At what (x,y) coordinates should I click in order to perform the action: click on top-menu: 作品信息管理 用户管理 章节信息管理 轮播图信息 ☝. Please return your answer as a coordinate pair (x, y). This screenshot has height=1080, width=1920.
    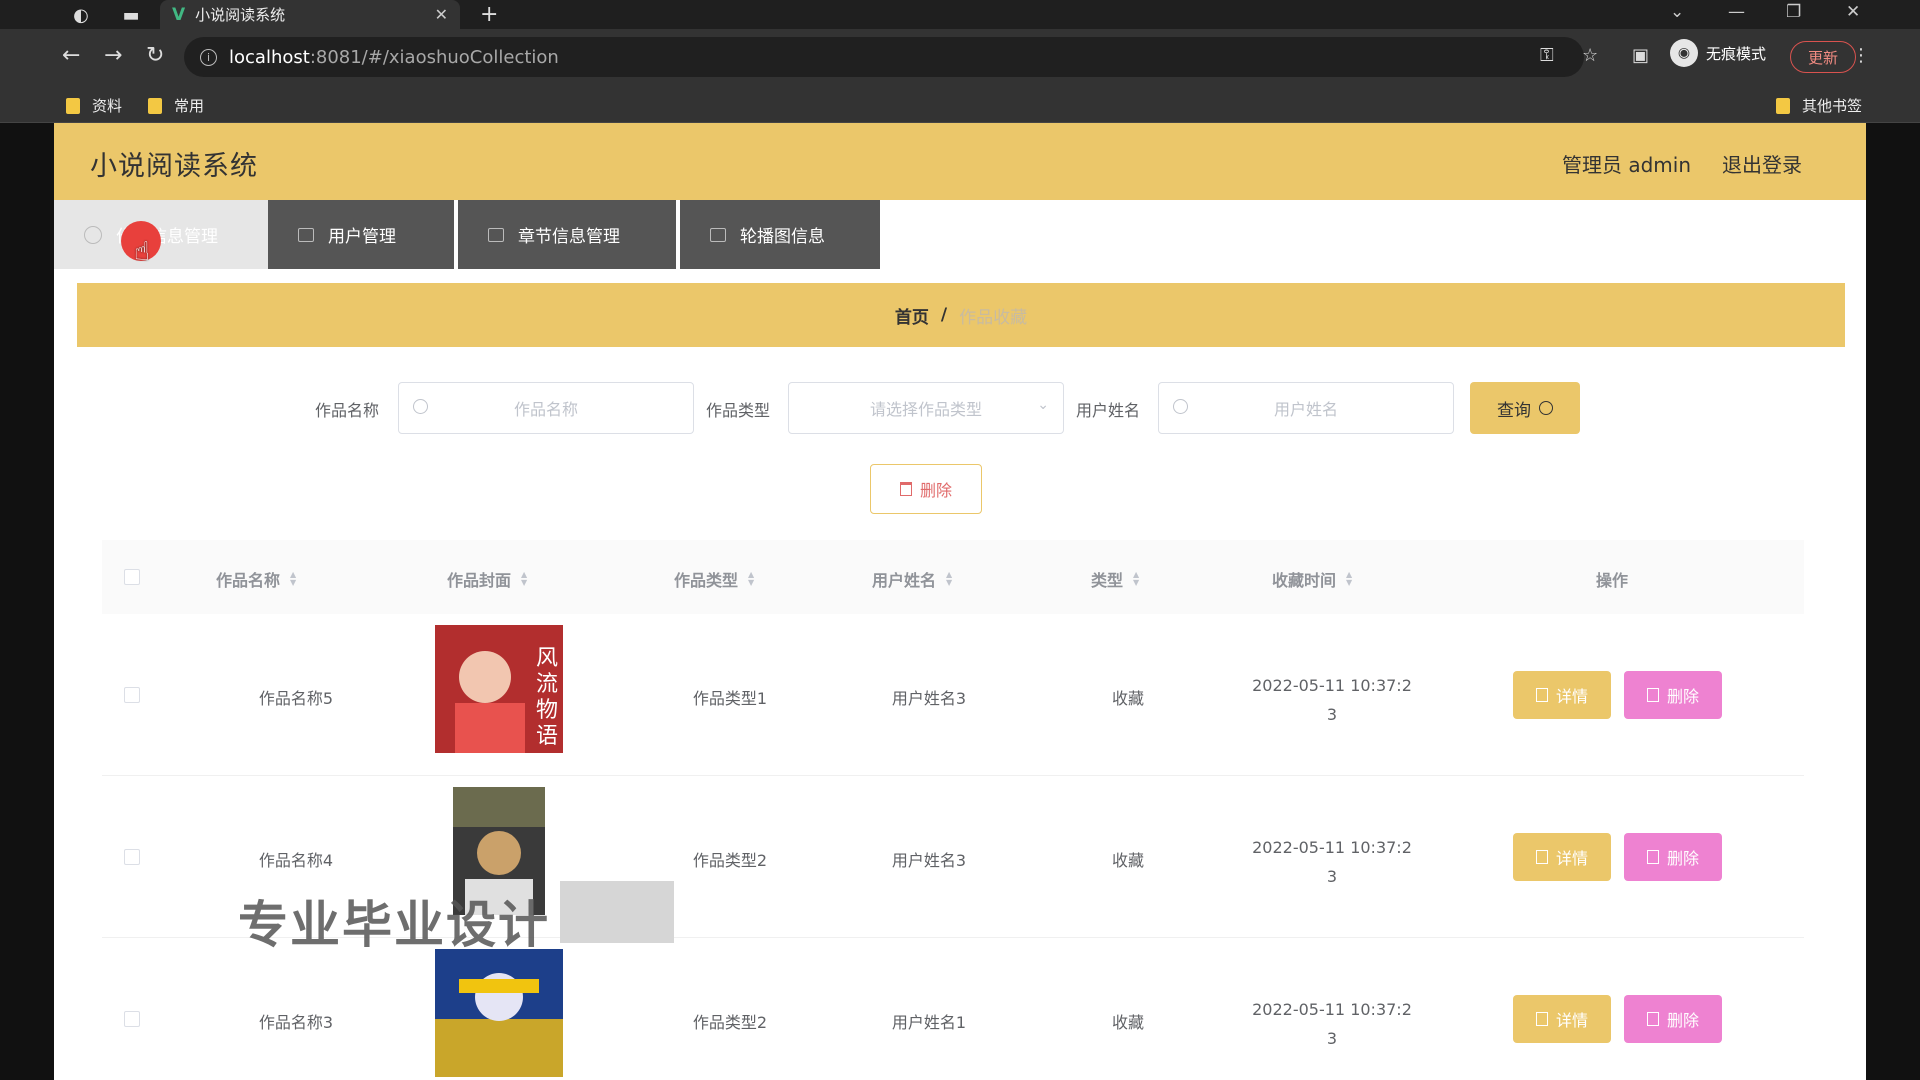
    Looking at the image, I should click on (960, 234).